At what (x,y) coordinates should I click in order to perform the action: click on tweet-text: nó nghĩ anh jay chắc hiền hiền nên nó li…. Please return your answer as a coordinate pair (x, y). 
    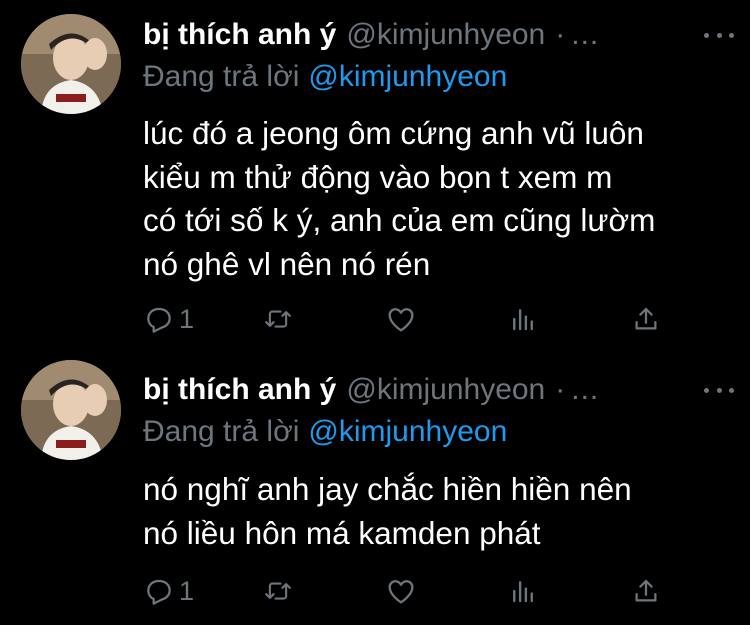
    Looking at the image, I should click on (443, 511).